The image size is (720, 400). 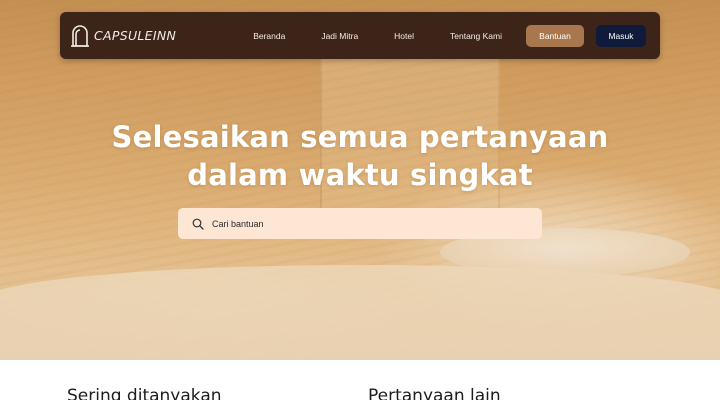 What do you see at coordinates (360, 380) in the screenshot?
I see `help-sections: Sering ditanyakan Pertanyaan lain` at bounding box center [360, 380].